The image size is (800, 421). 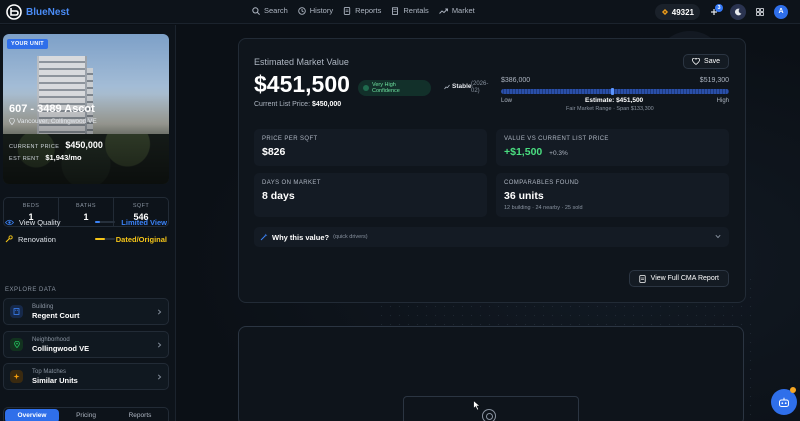 I want to click on fair-market-range-bar, so click(x=615, y=91).